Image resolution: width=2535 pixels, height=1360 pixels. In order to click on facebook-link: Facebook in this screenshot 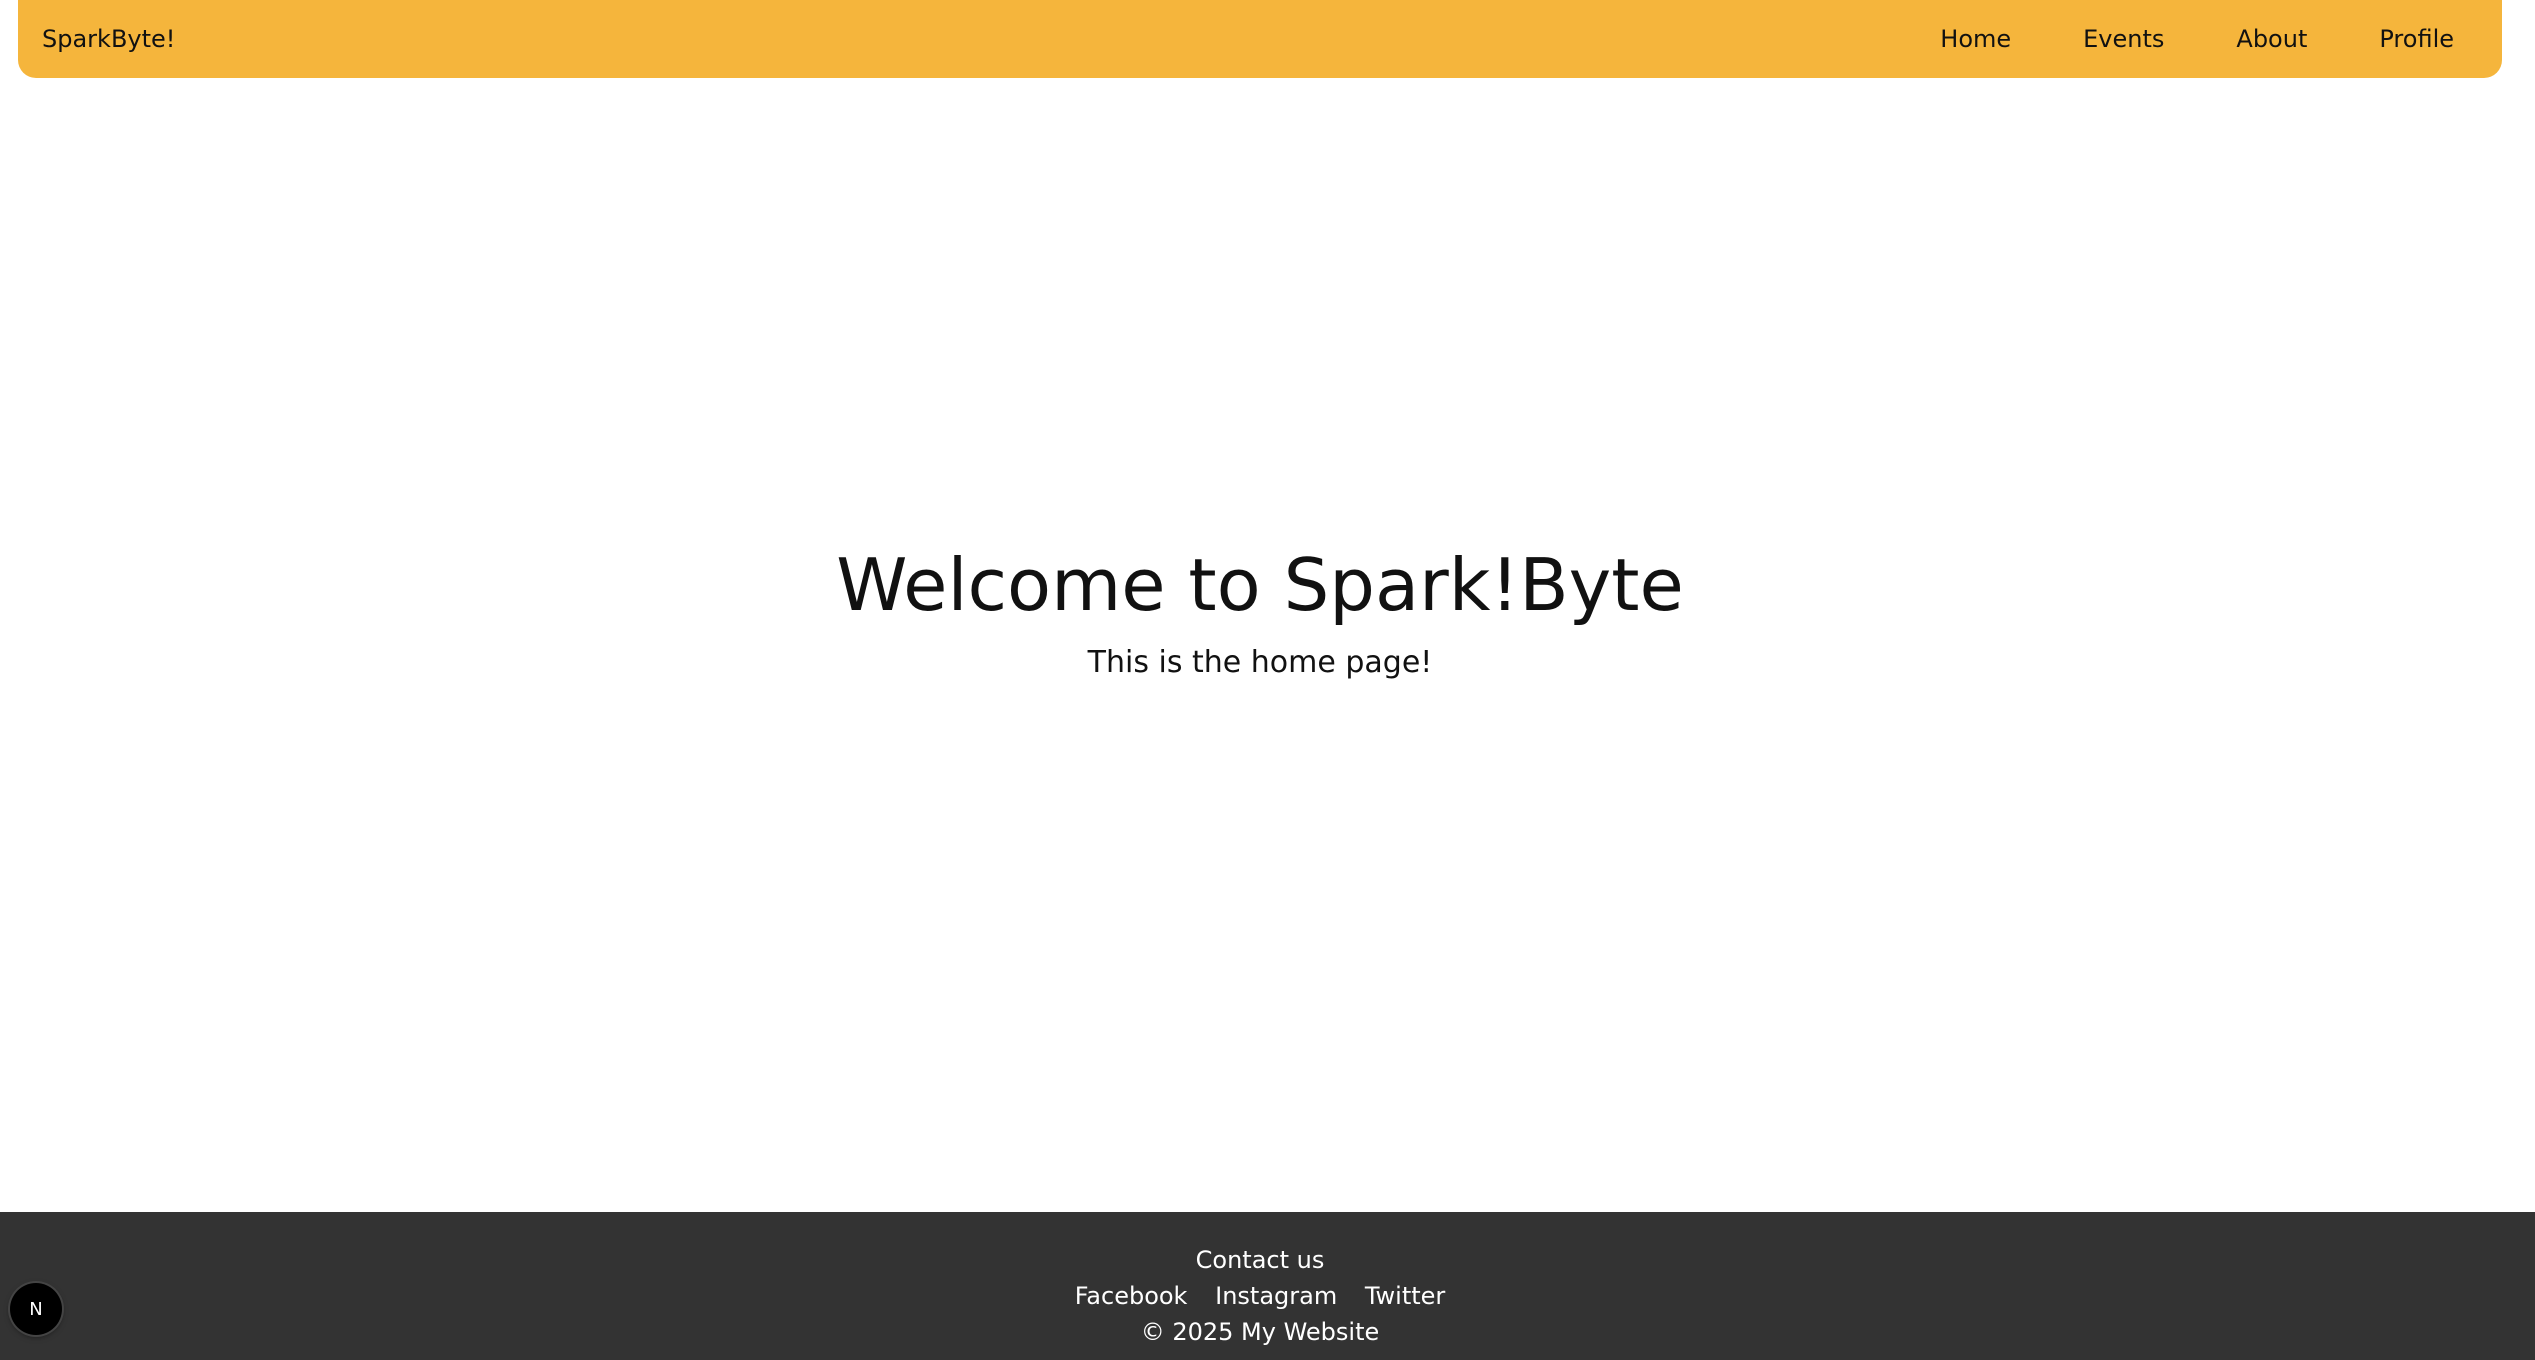, I will do `click(1131, 1296)`.